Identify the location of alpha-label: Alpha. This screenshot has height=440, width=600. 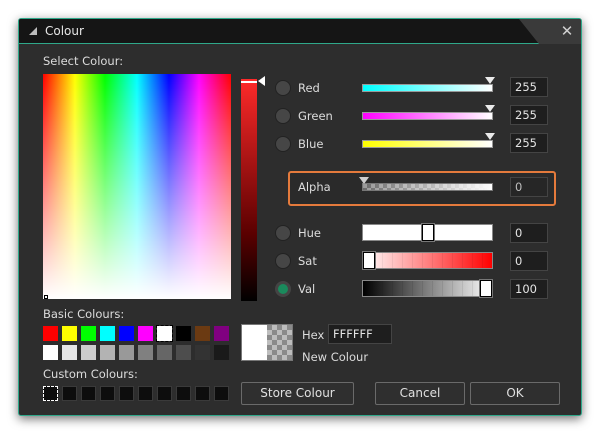
(314, 187).